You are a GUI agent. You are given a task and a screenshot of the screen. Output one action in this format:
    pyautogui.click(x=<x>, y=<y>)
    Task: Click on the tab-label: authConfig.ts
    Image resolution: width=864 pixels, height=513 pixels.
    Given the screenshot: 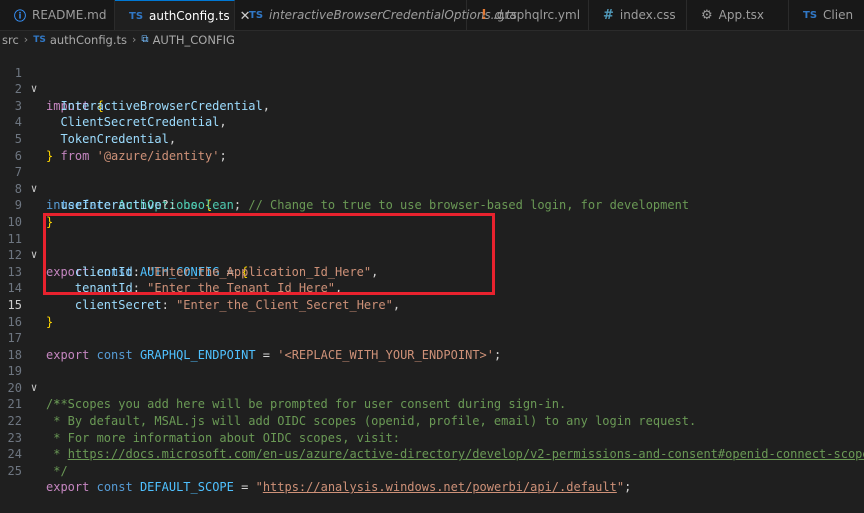 What is the action you would take?
    pyautogui.click(x=189, y=16)
    